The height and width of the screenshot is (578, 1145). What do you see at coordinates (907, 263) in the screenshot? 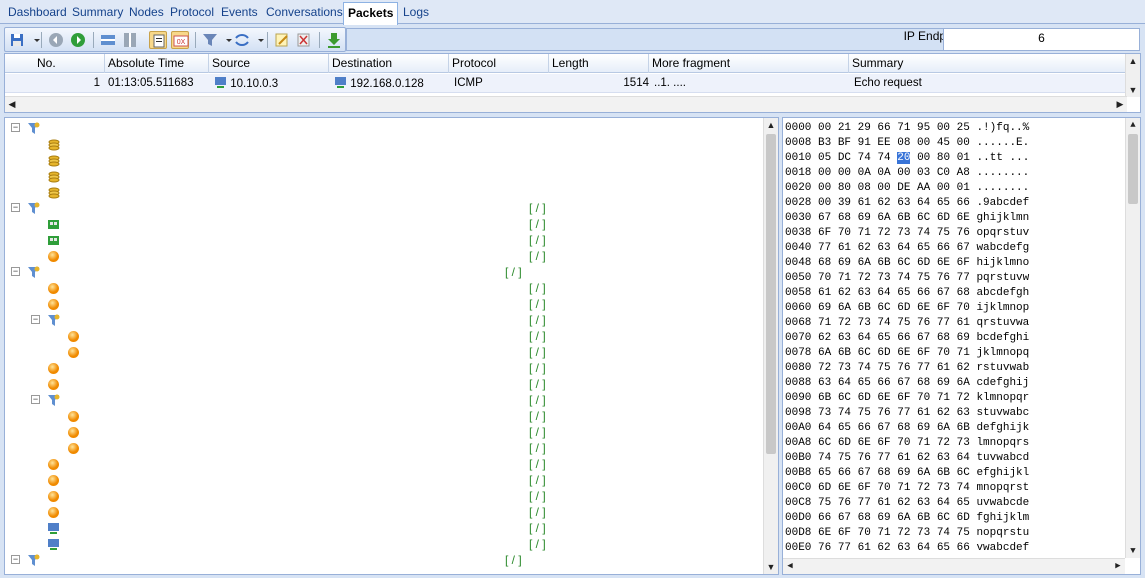
I see `hex-row: 0048 68 69 6A 6B 6C 6D 6E 6F hijklmno` at bounding box center [907, 263].